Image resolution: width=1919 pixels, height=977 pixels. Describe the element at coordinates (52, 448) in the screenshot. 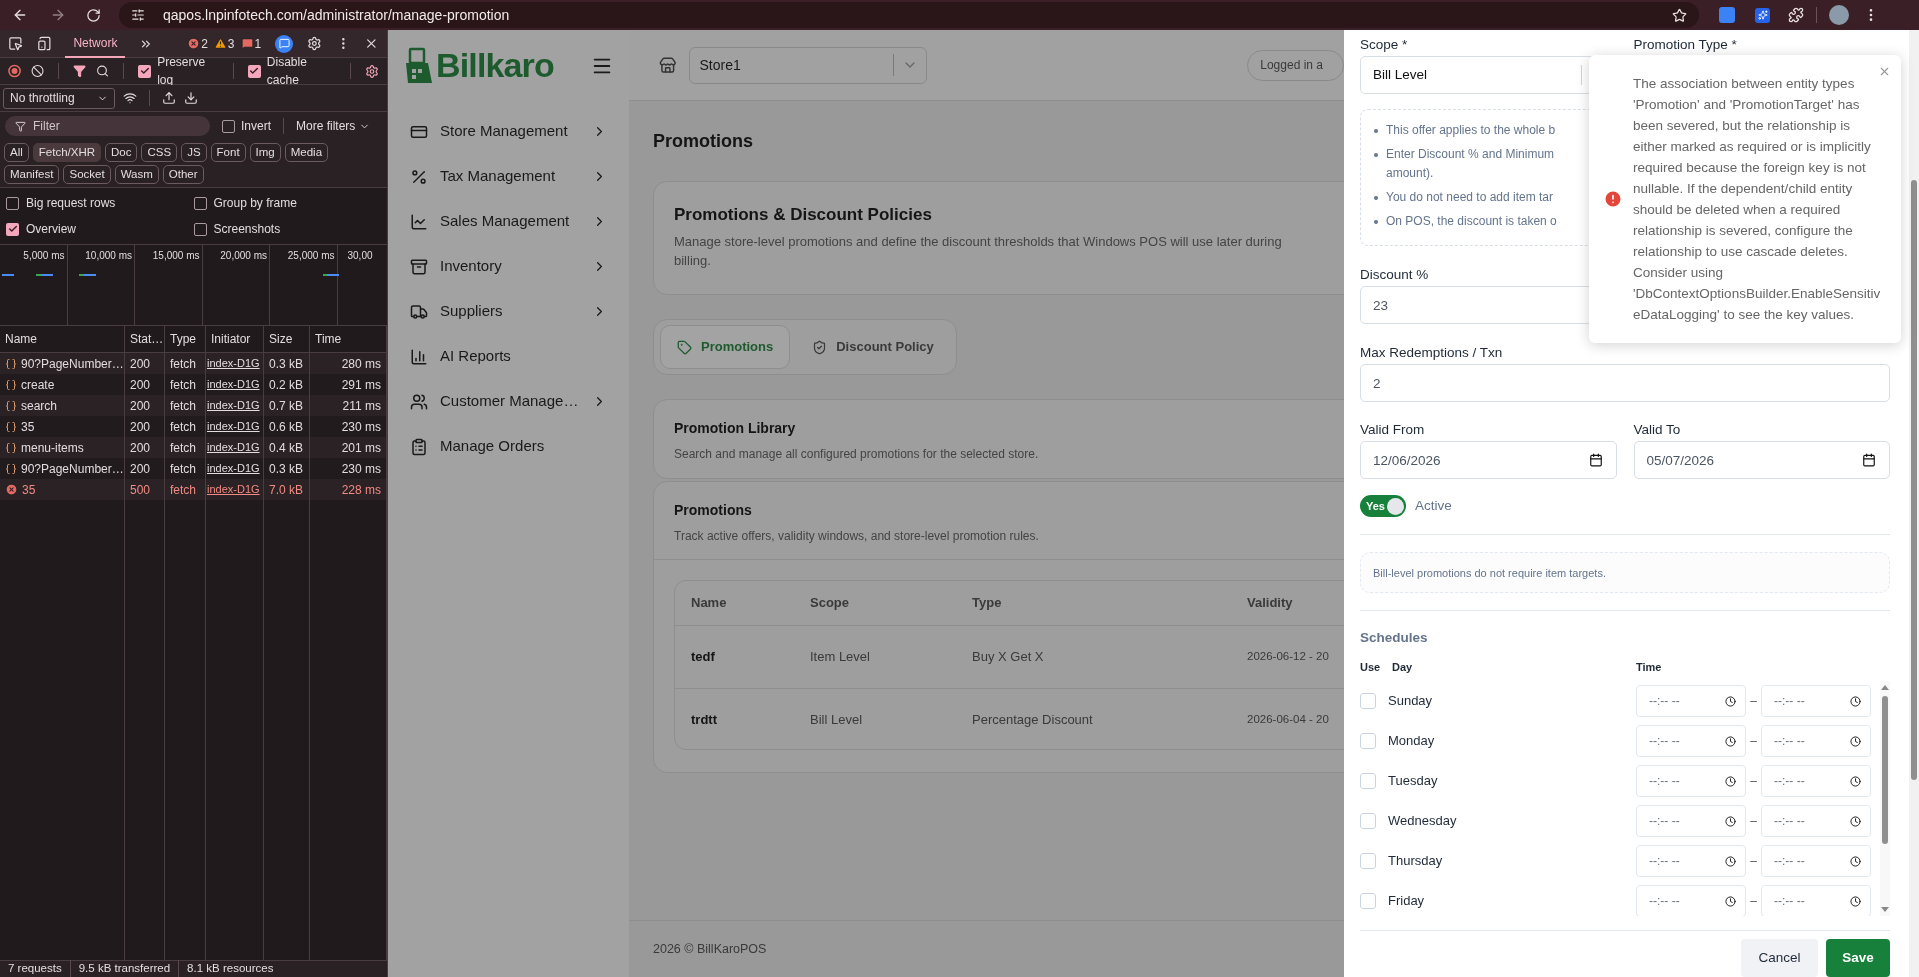

I see `table-cell-text: menu-items` at that location.